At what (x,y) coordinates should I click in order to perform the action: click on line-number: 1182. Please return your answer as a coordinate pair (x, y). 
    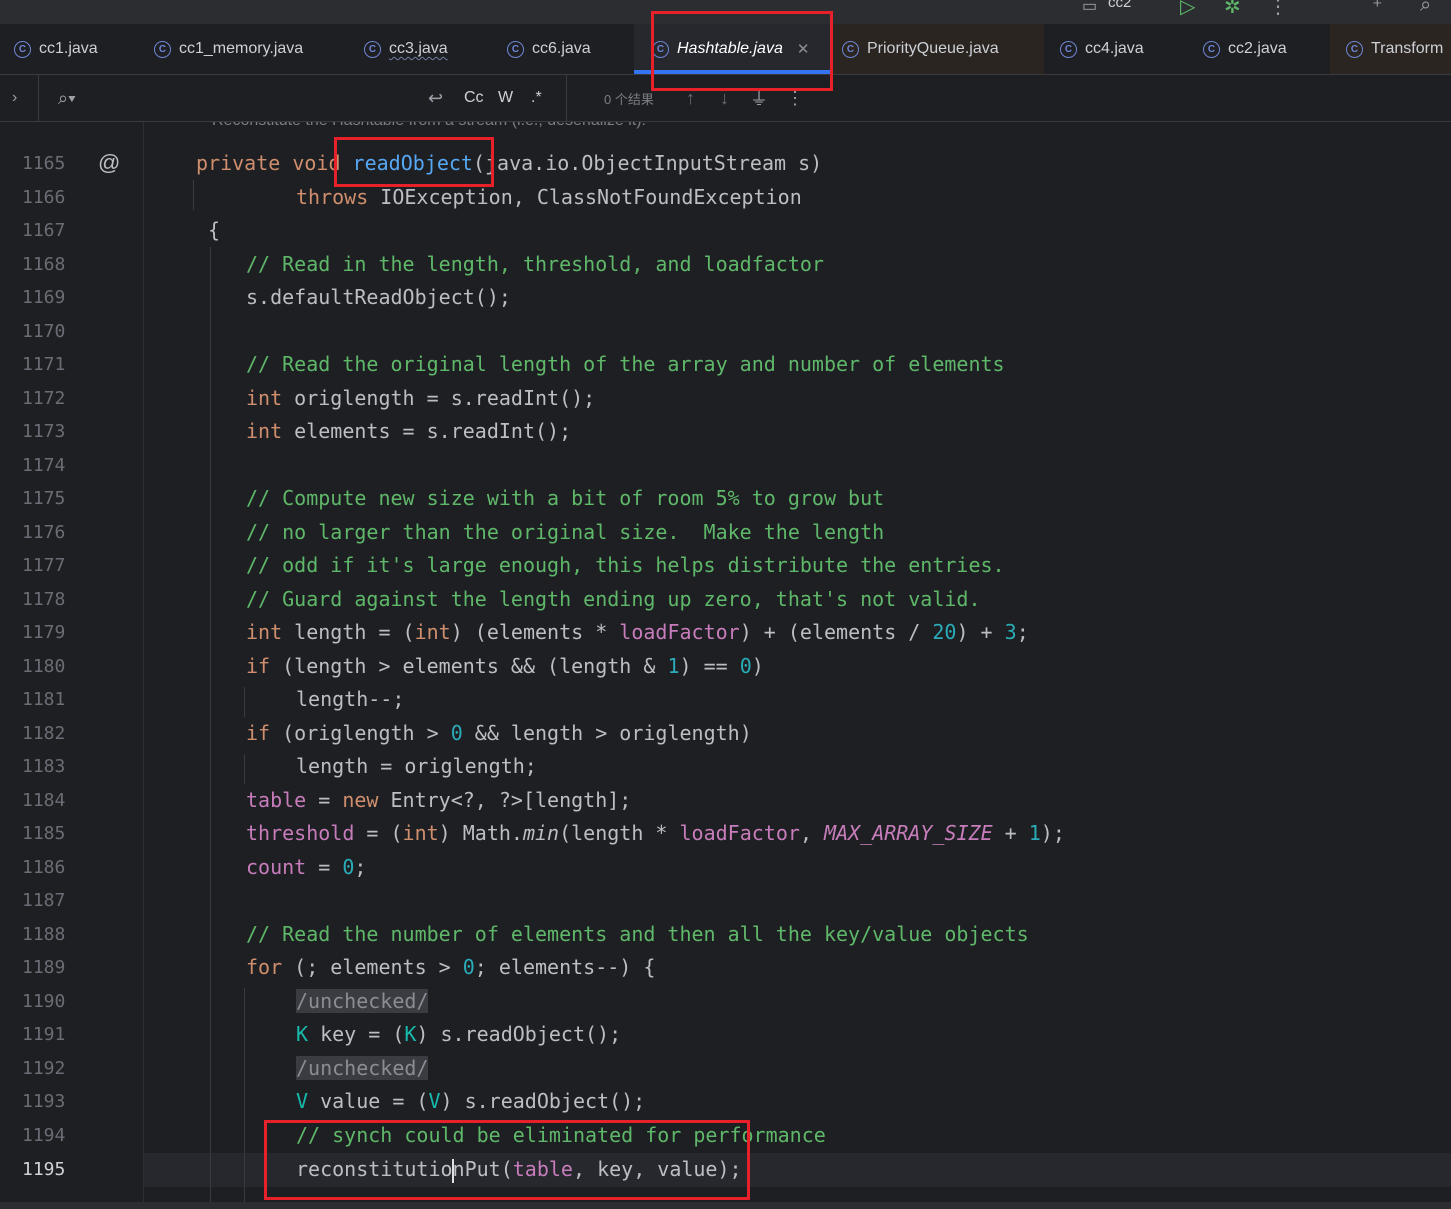
    Looking at the image, I should click on (52, 734).